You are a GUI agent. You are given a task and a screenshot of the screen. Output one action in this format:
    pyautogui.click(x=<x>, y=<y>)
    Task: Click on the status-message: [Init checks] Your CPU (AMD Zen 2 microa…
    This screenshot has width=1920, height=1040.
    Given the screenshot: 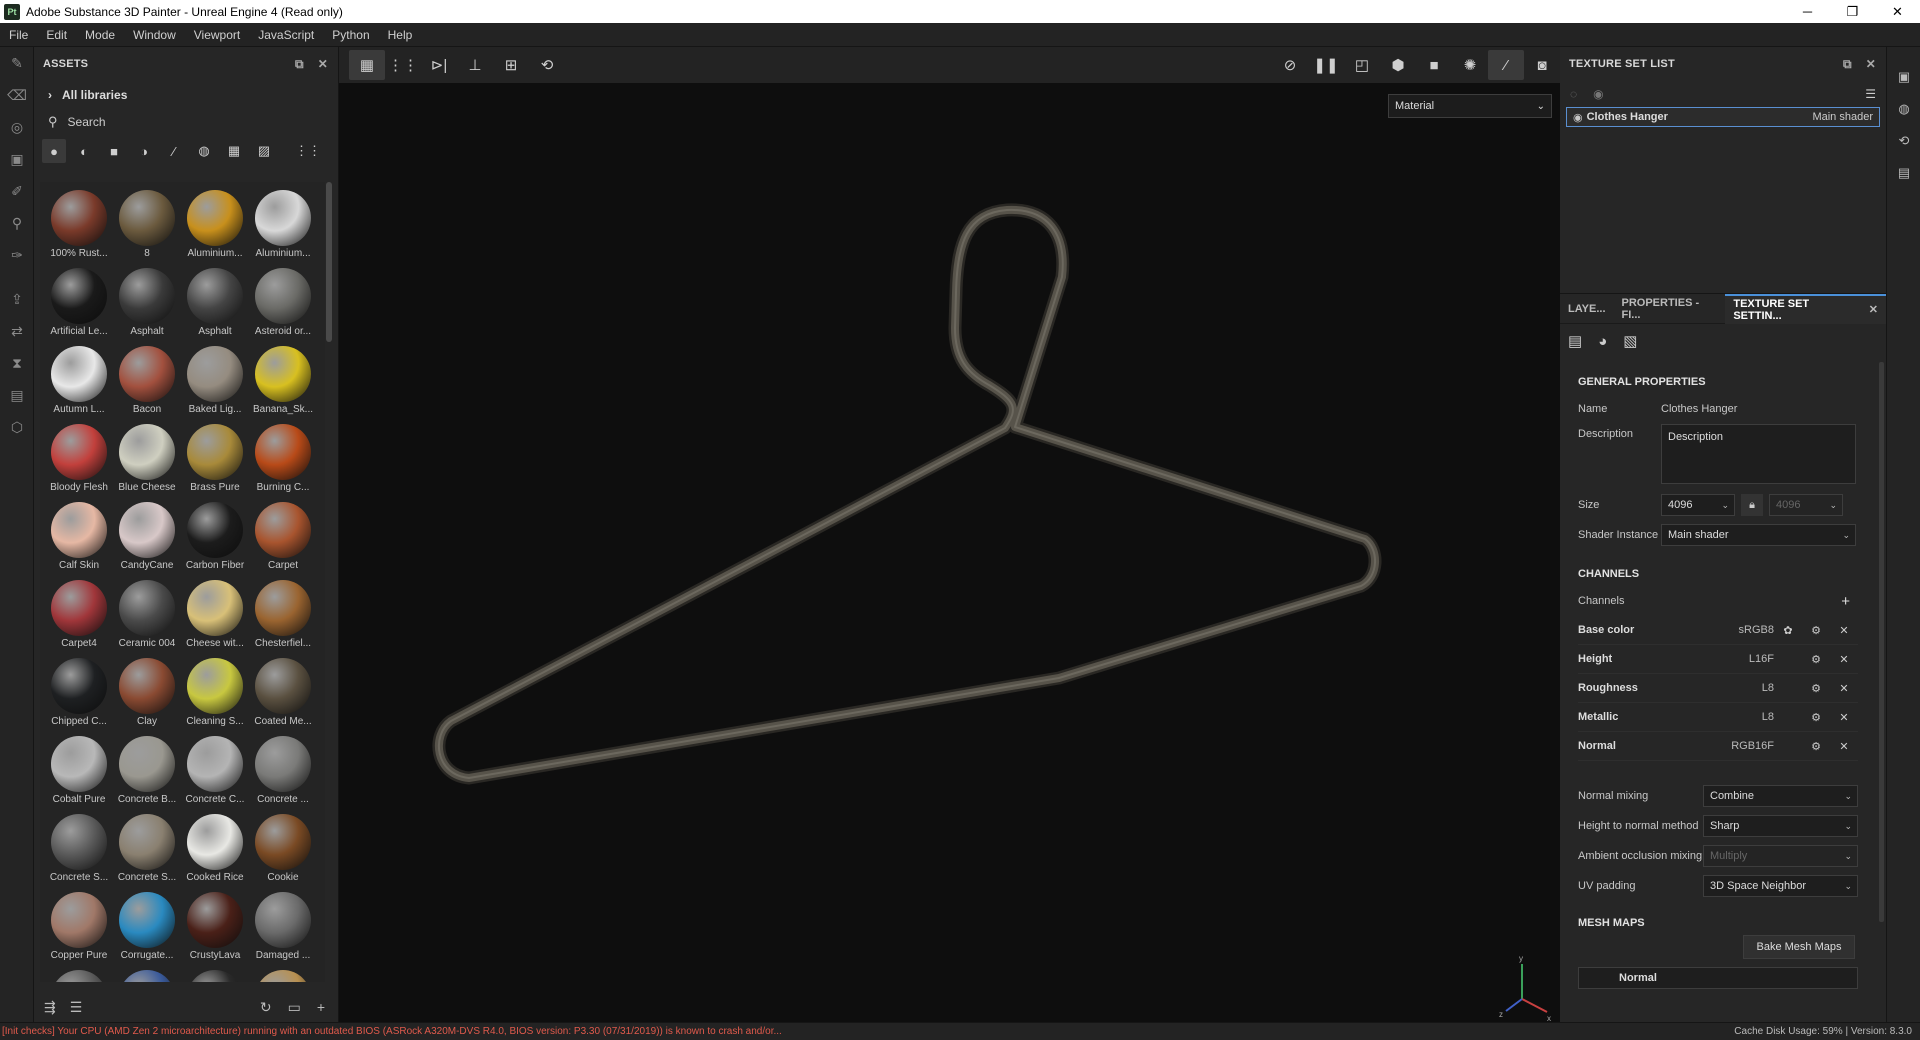 What is the action you would take?
    pyautogui.click(x=700, y=1031)
    